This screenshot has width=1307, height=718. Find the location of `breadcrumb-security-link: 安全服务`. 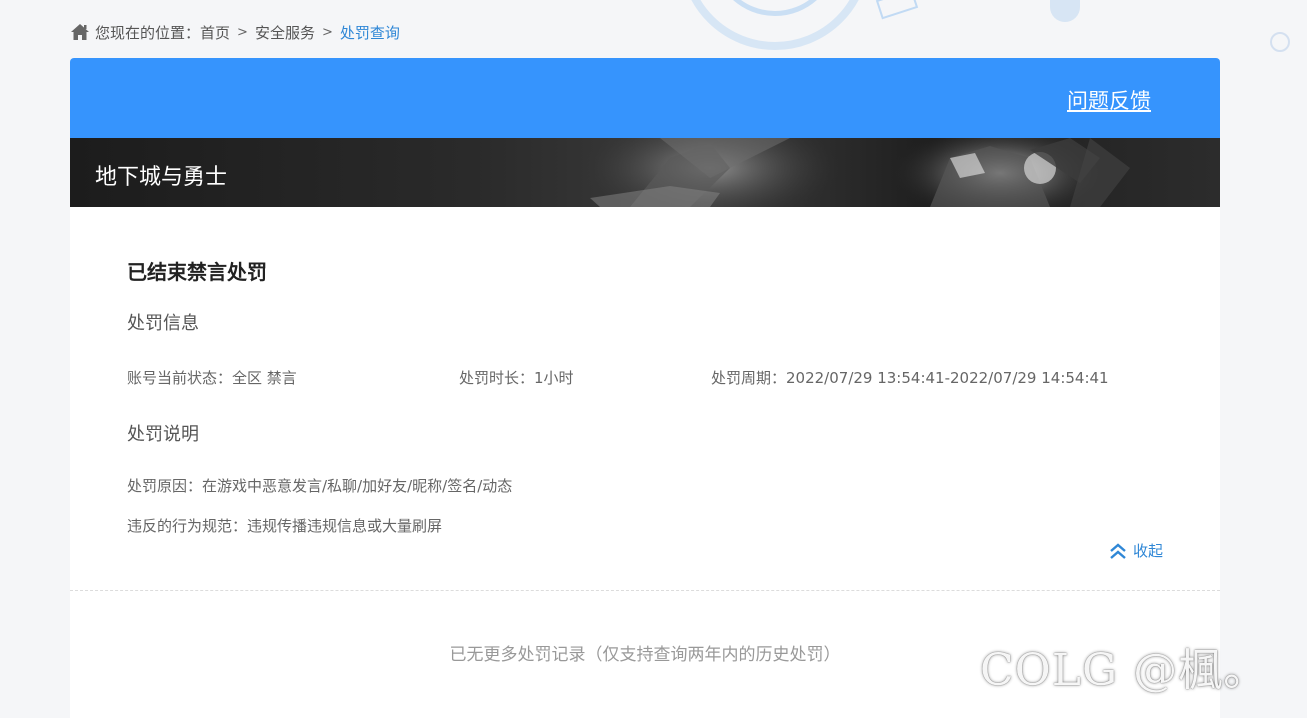

breadcrumb-security-link: 安全服务 is located at coordinates (285, 32).